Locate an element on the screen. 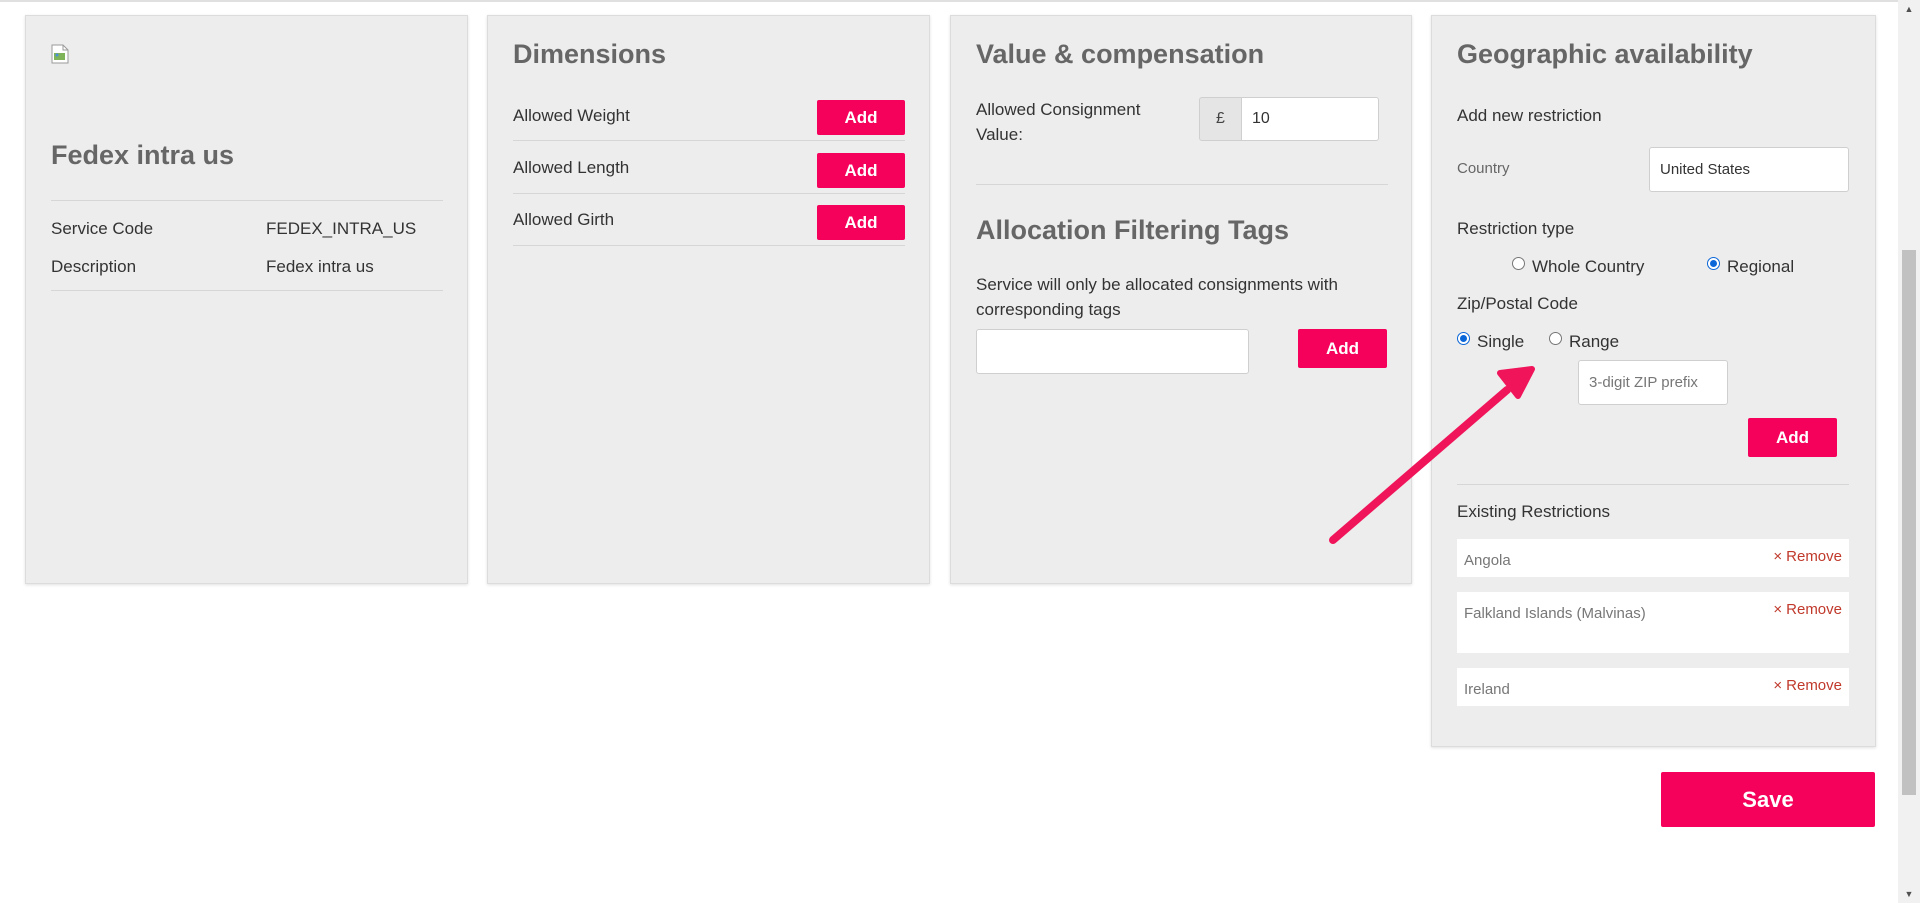  description-value: Fedex intra us is located at coordinates (320, 266).